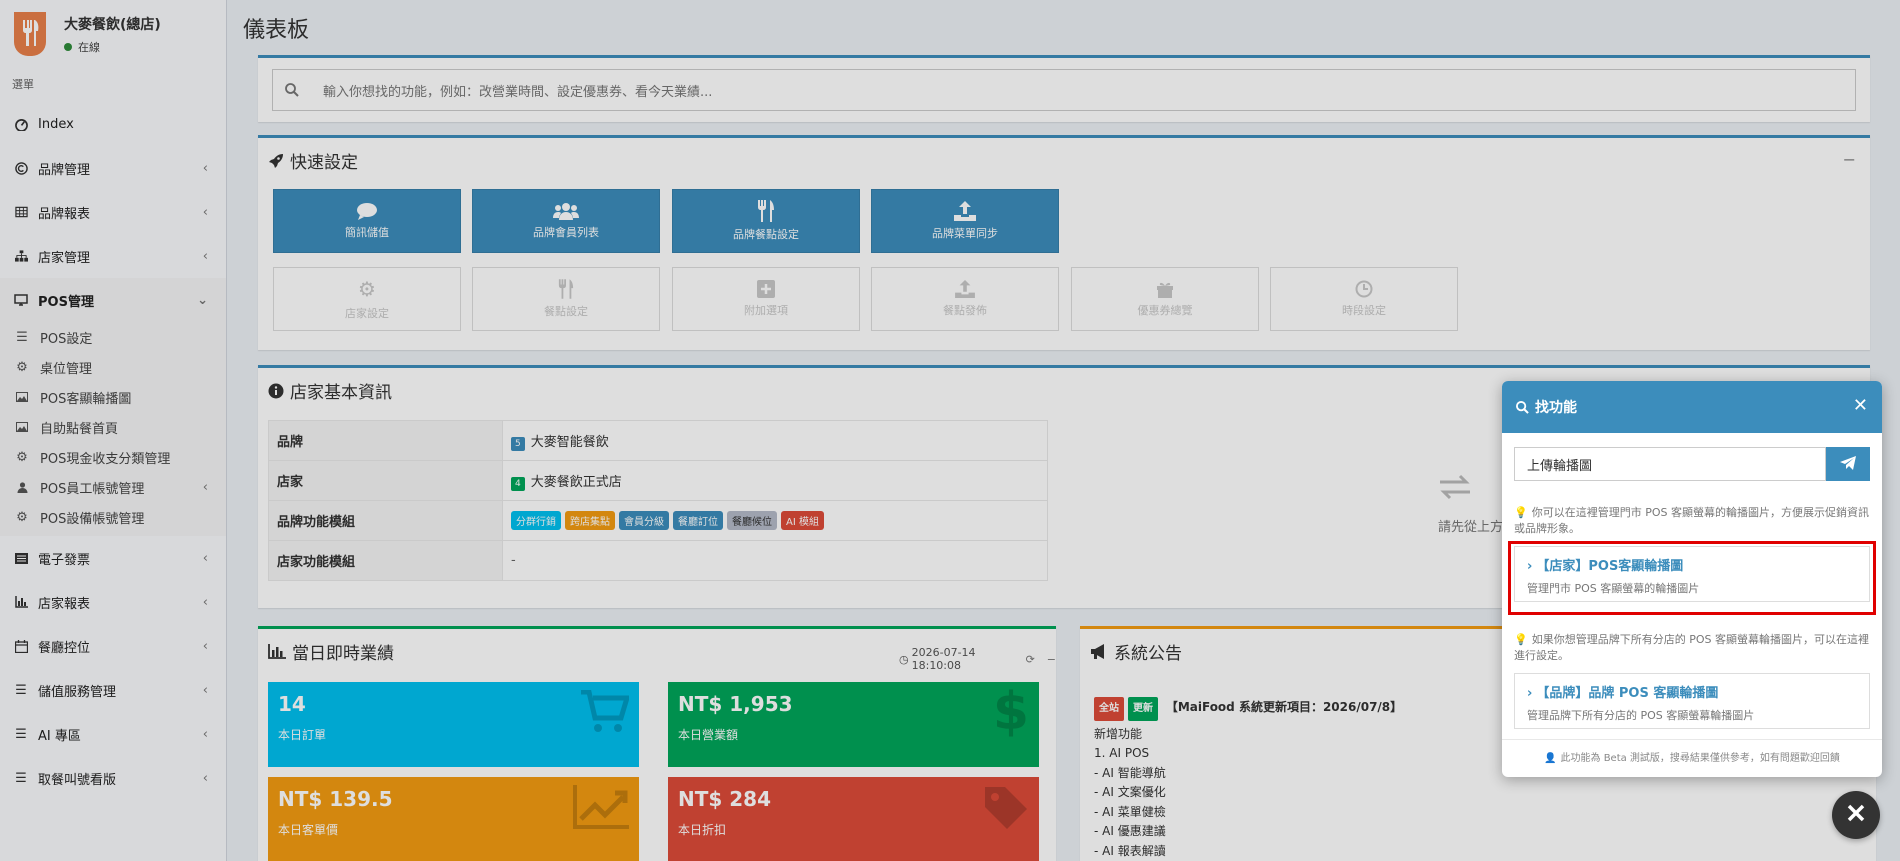  Describe the element at coordinates (113, 517) in the screenshot. I see `submenu-item-device-accounts: ⚙ POS設備帳號管理` at that location.